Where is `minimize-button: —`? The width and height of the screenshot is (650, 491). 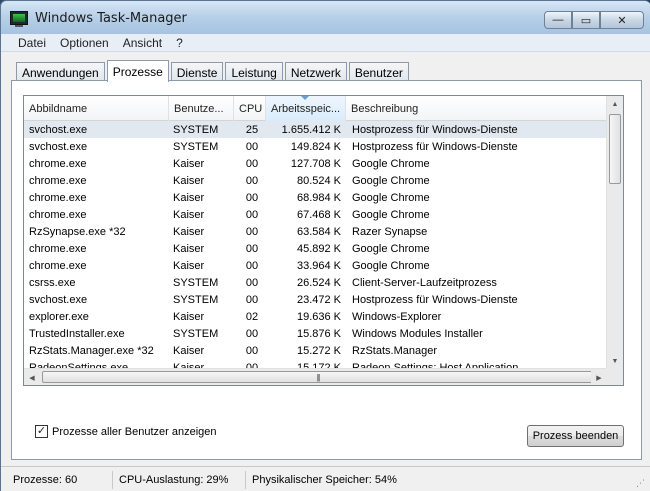
minimize-button: — is located at coordinates (558, 20).